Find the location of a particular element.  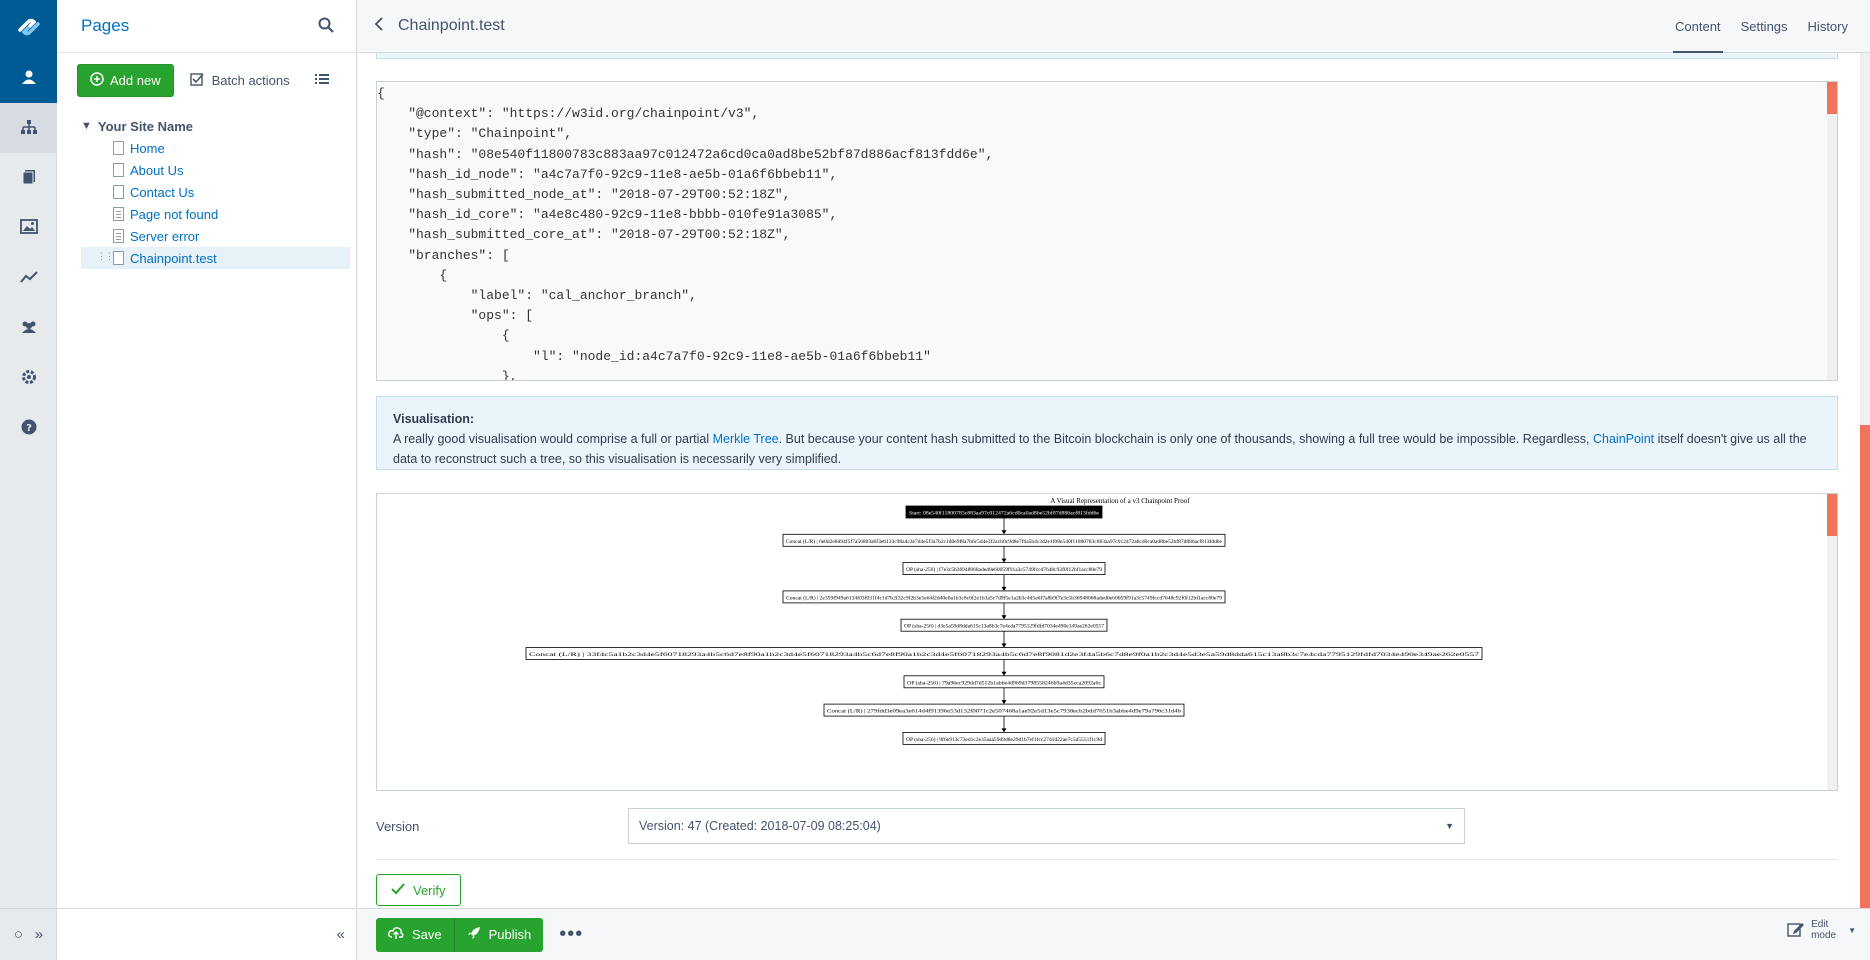

add-new-button: Add new is located at coordinates (125, 80).